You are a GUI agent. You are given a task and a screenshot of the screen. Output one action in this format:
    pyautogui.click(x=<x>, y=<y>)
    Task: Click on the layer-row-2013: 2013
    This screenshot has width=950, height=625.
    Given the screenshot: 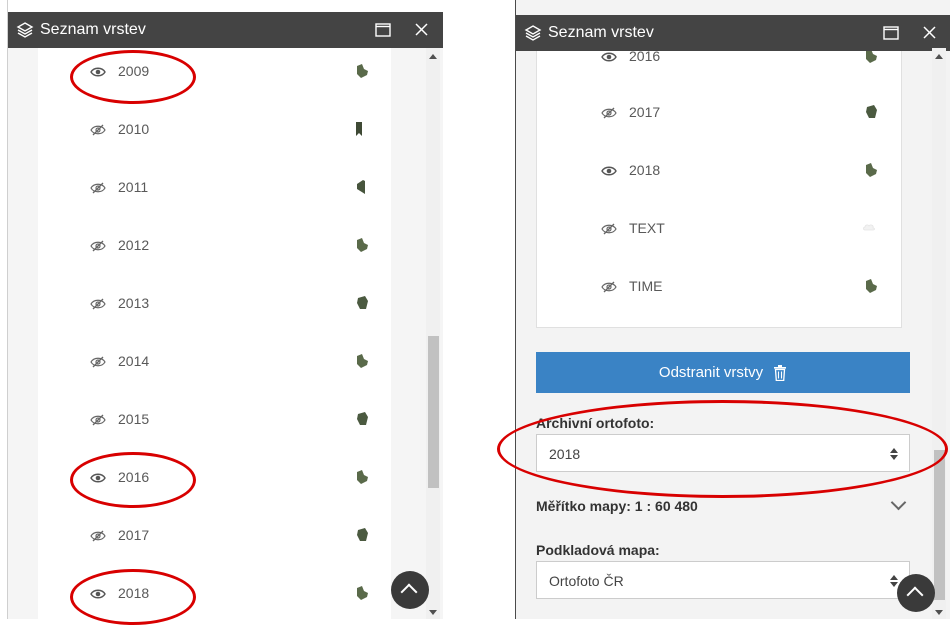 What is the action you would take?
    pyautogui.click(x=214, y=306)
    